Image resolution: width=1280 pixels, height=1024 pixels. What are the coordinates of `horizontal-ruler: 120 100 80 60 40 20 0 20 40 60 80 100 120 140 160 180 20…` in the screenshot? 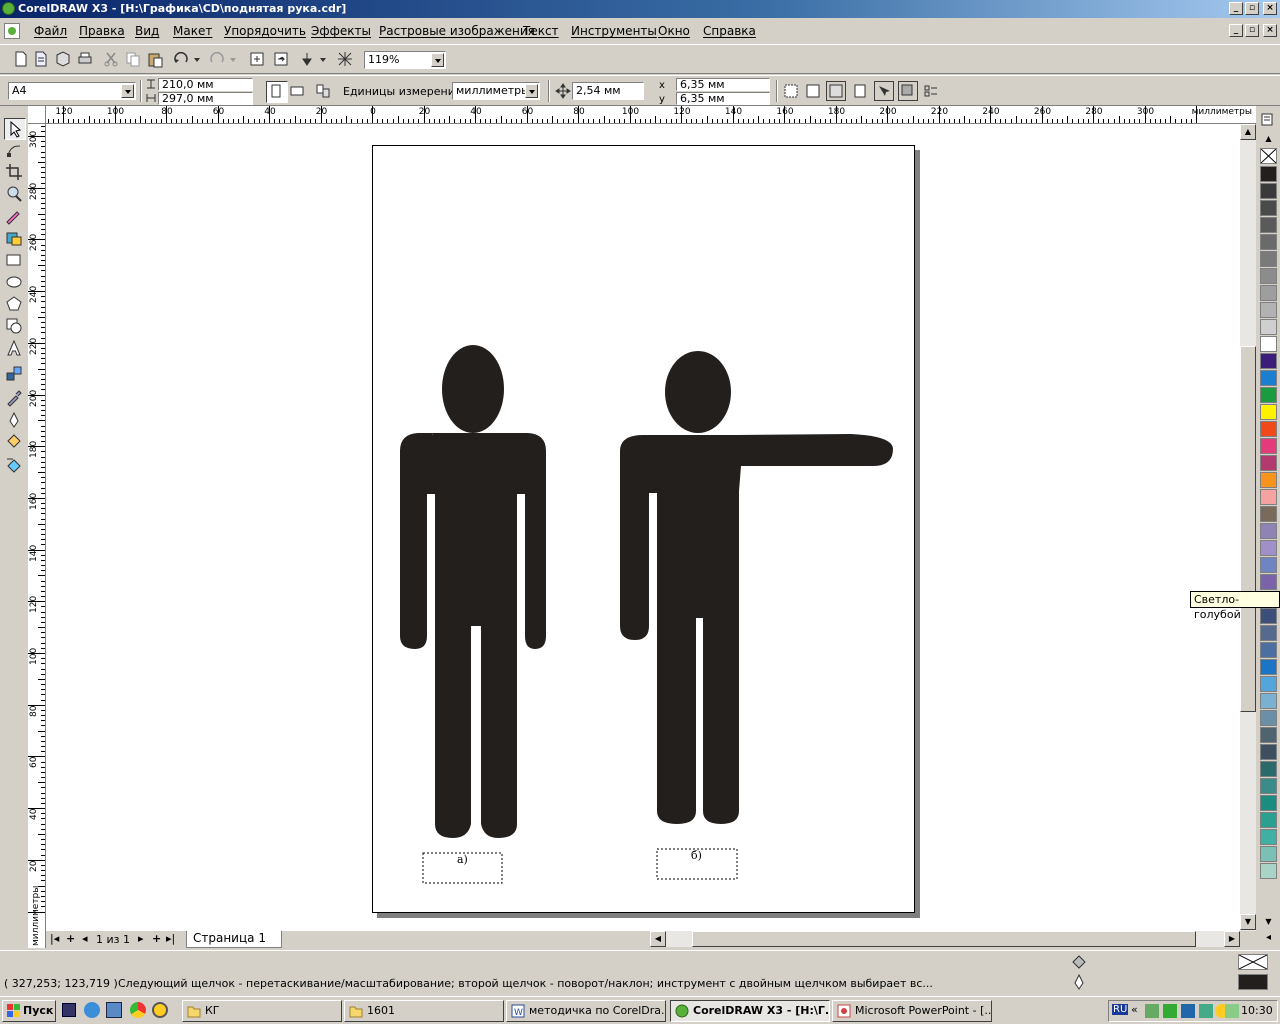 It's located at (651, 115).